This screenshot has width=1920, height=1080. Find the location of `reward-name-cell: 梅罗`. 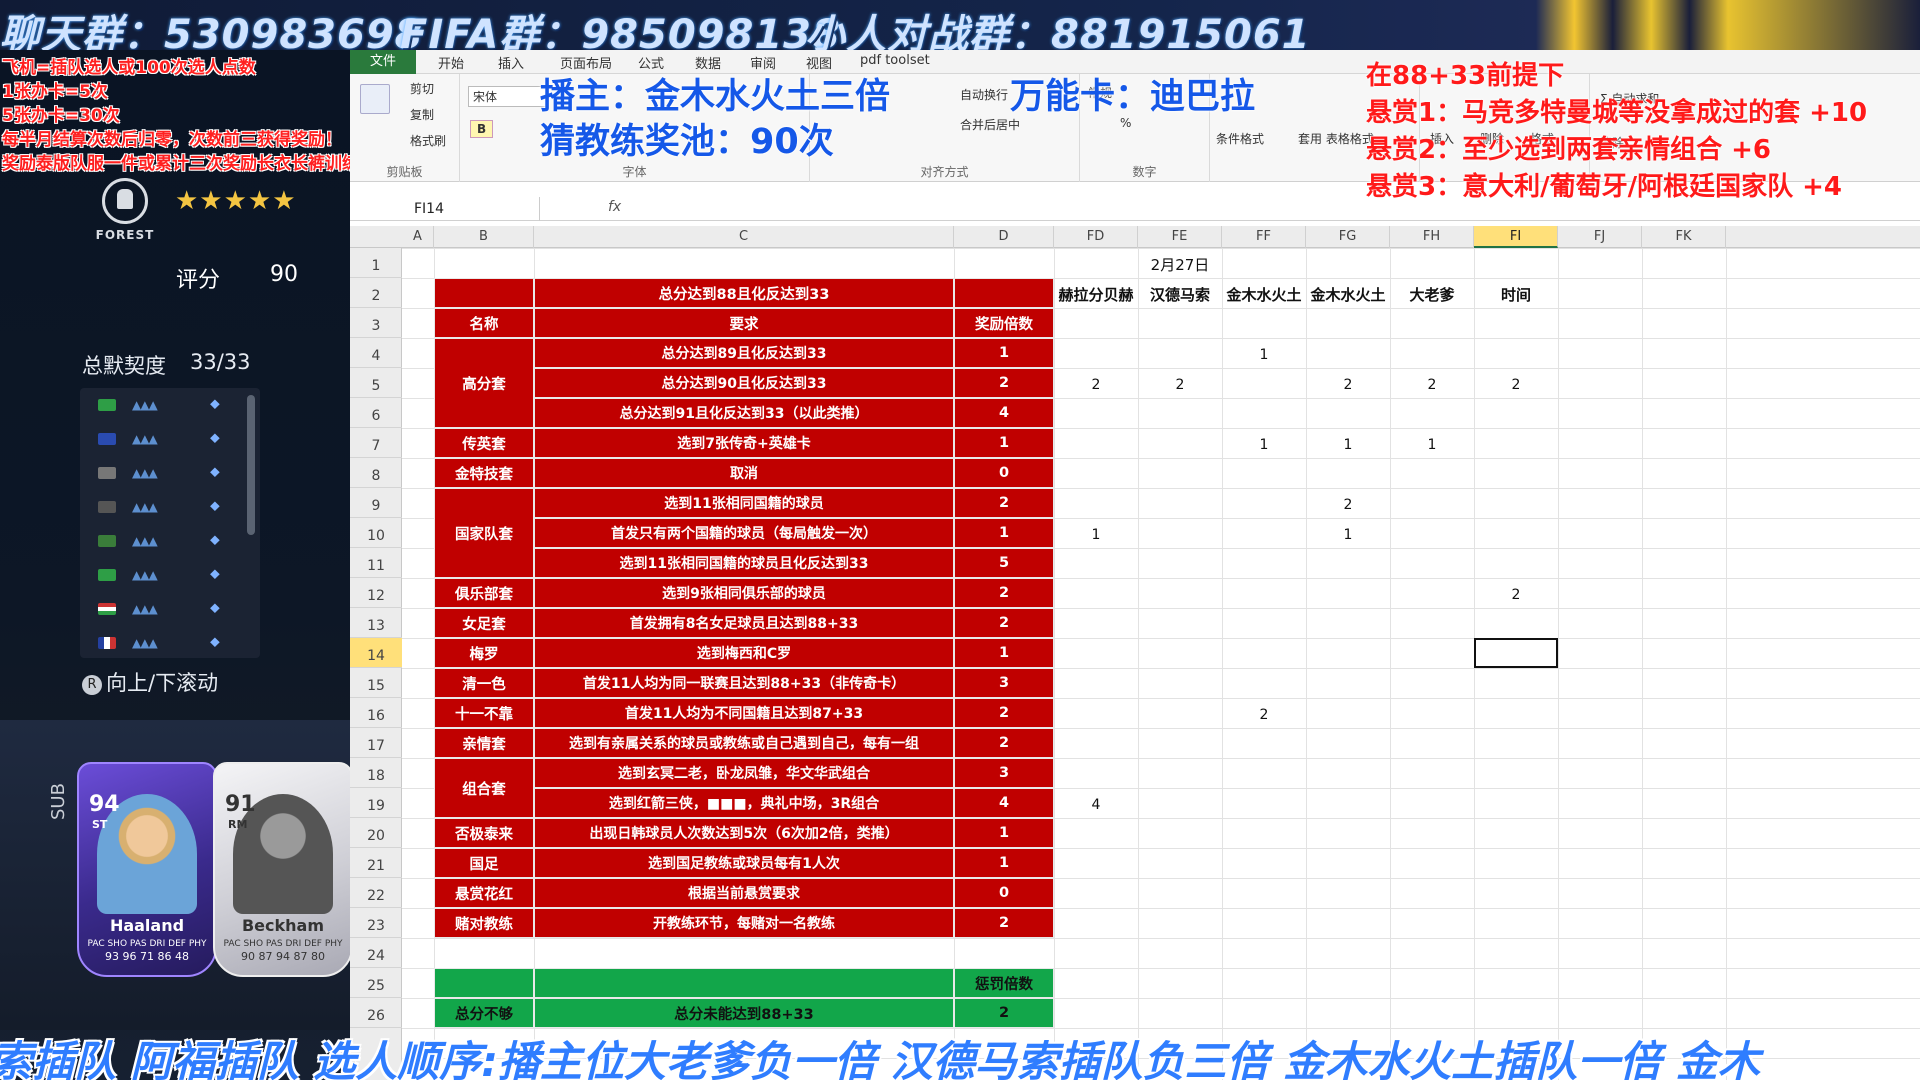

reward-name-cell: 梅罗 is located at coordinates (484, 653).